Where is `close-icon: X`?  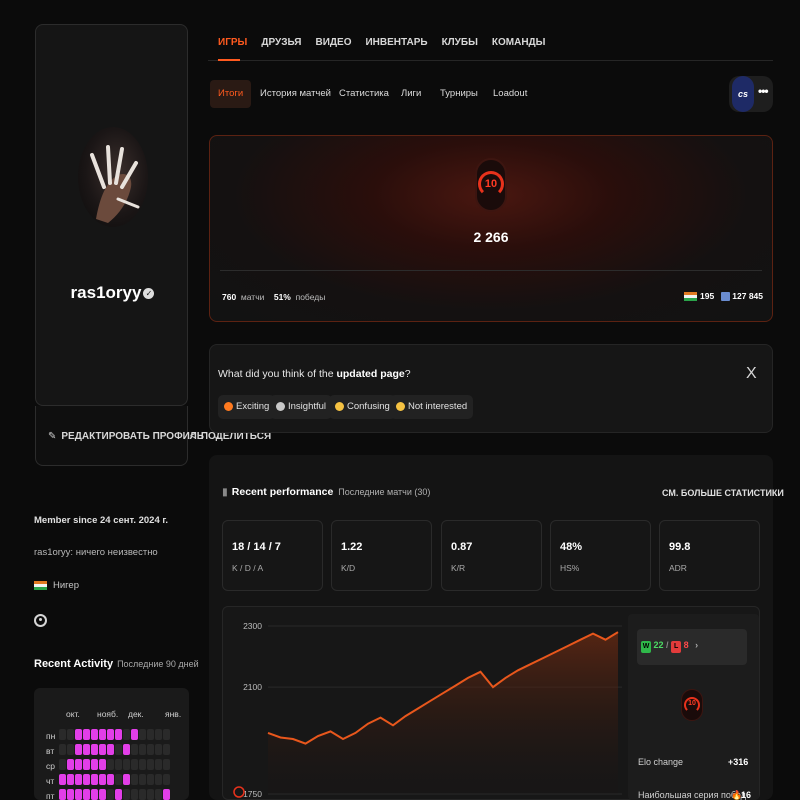 close-icon: X is located at coordinates (751, 374).